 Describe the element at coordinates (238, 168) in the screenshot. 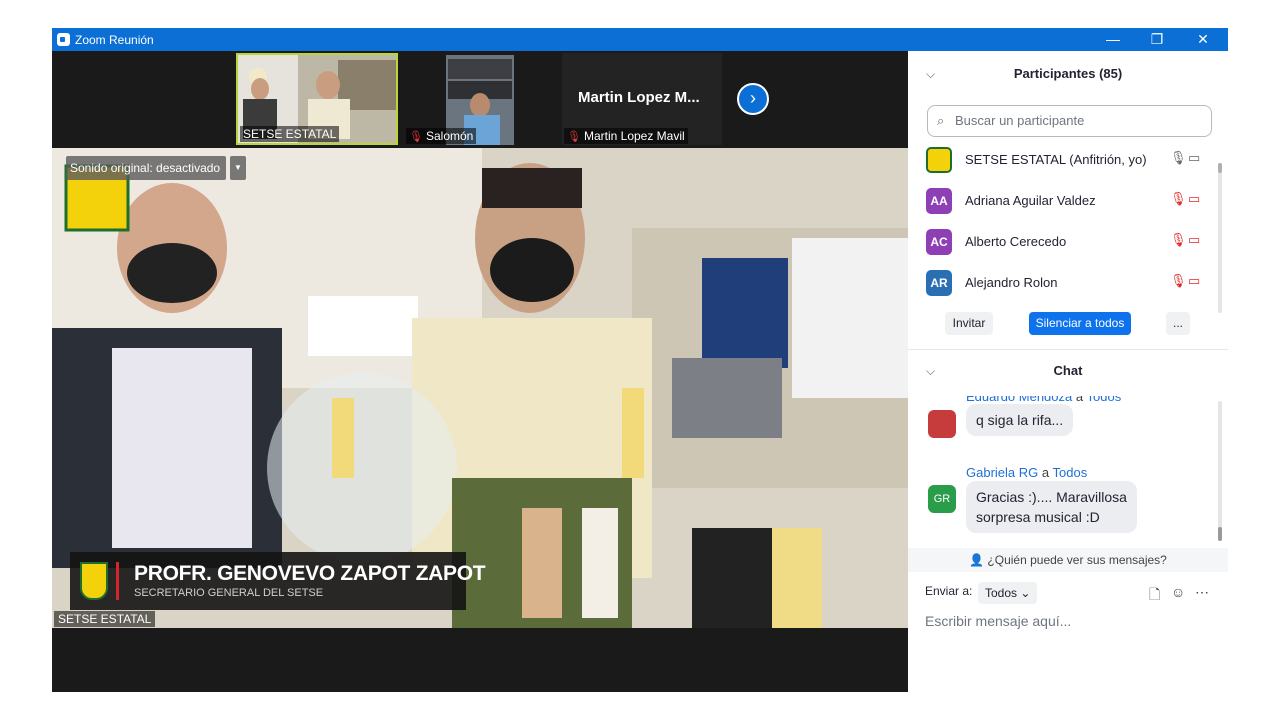

I see `chevron-down-icon: ▼` at that location.